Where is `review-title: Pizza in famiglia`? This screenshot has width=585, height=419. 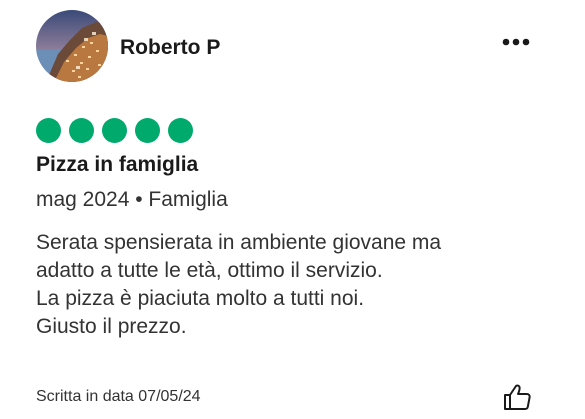 review-title: Pizza in famiglia is located at coordinates (117, 164).